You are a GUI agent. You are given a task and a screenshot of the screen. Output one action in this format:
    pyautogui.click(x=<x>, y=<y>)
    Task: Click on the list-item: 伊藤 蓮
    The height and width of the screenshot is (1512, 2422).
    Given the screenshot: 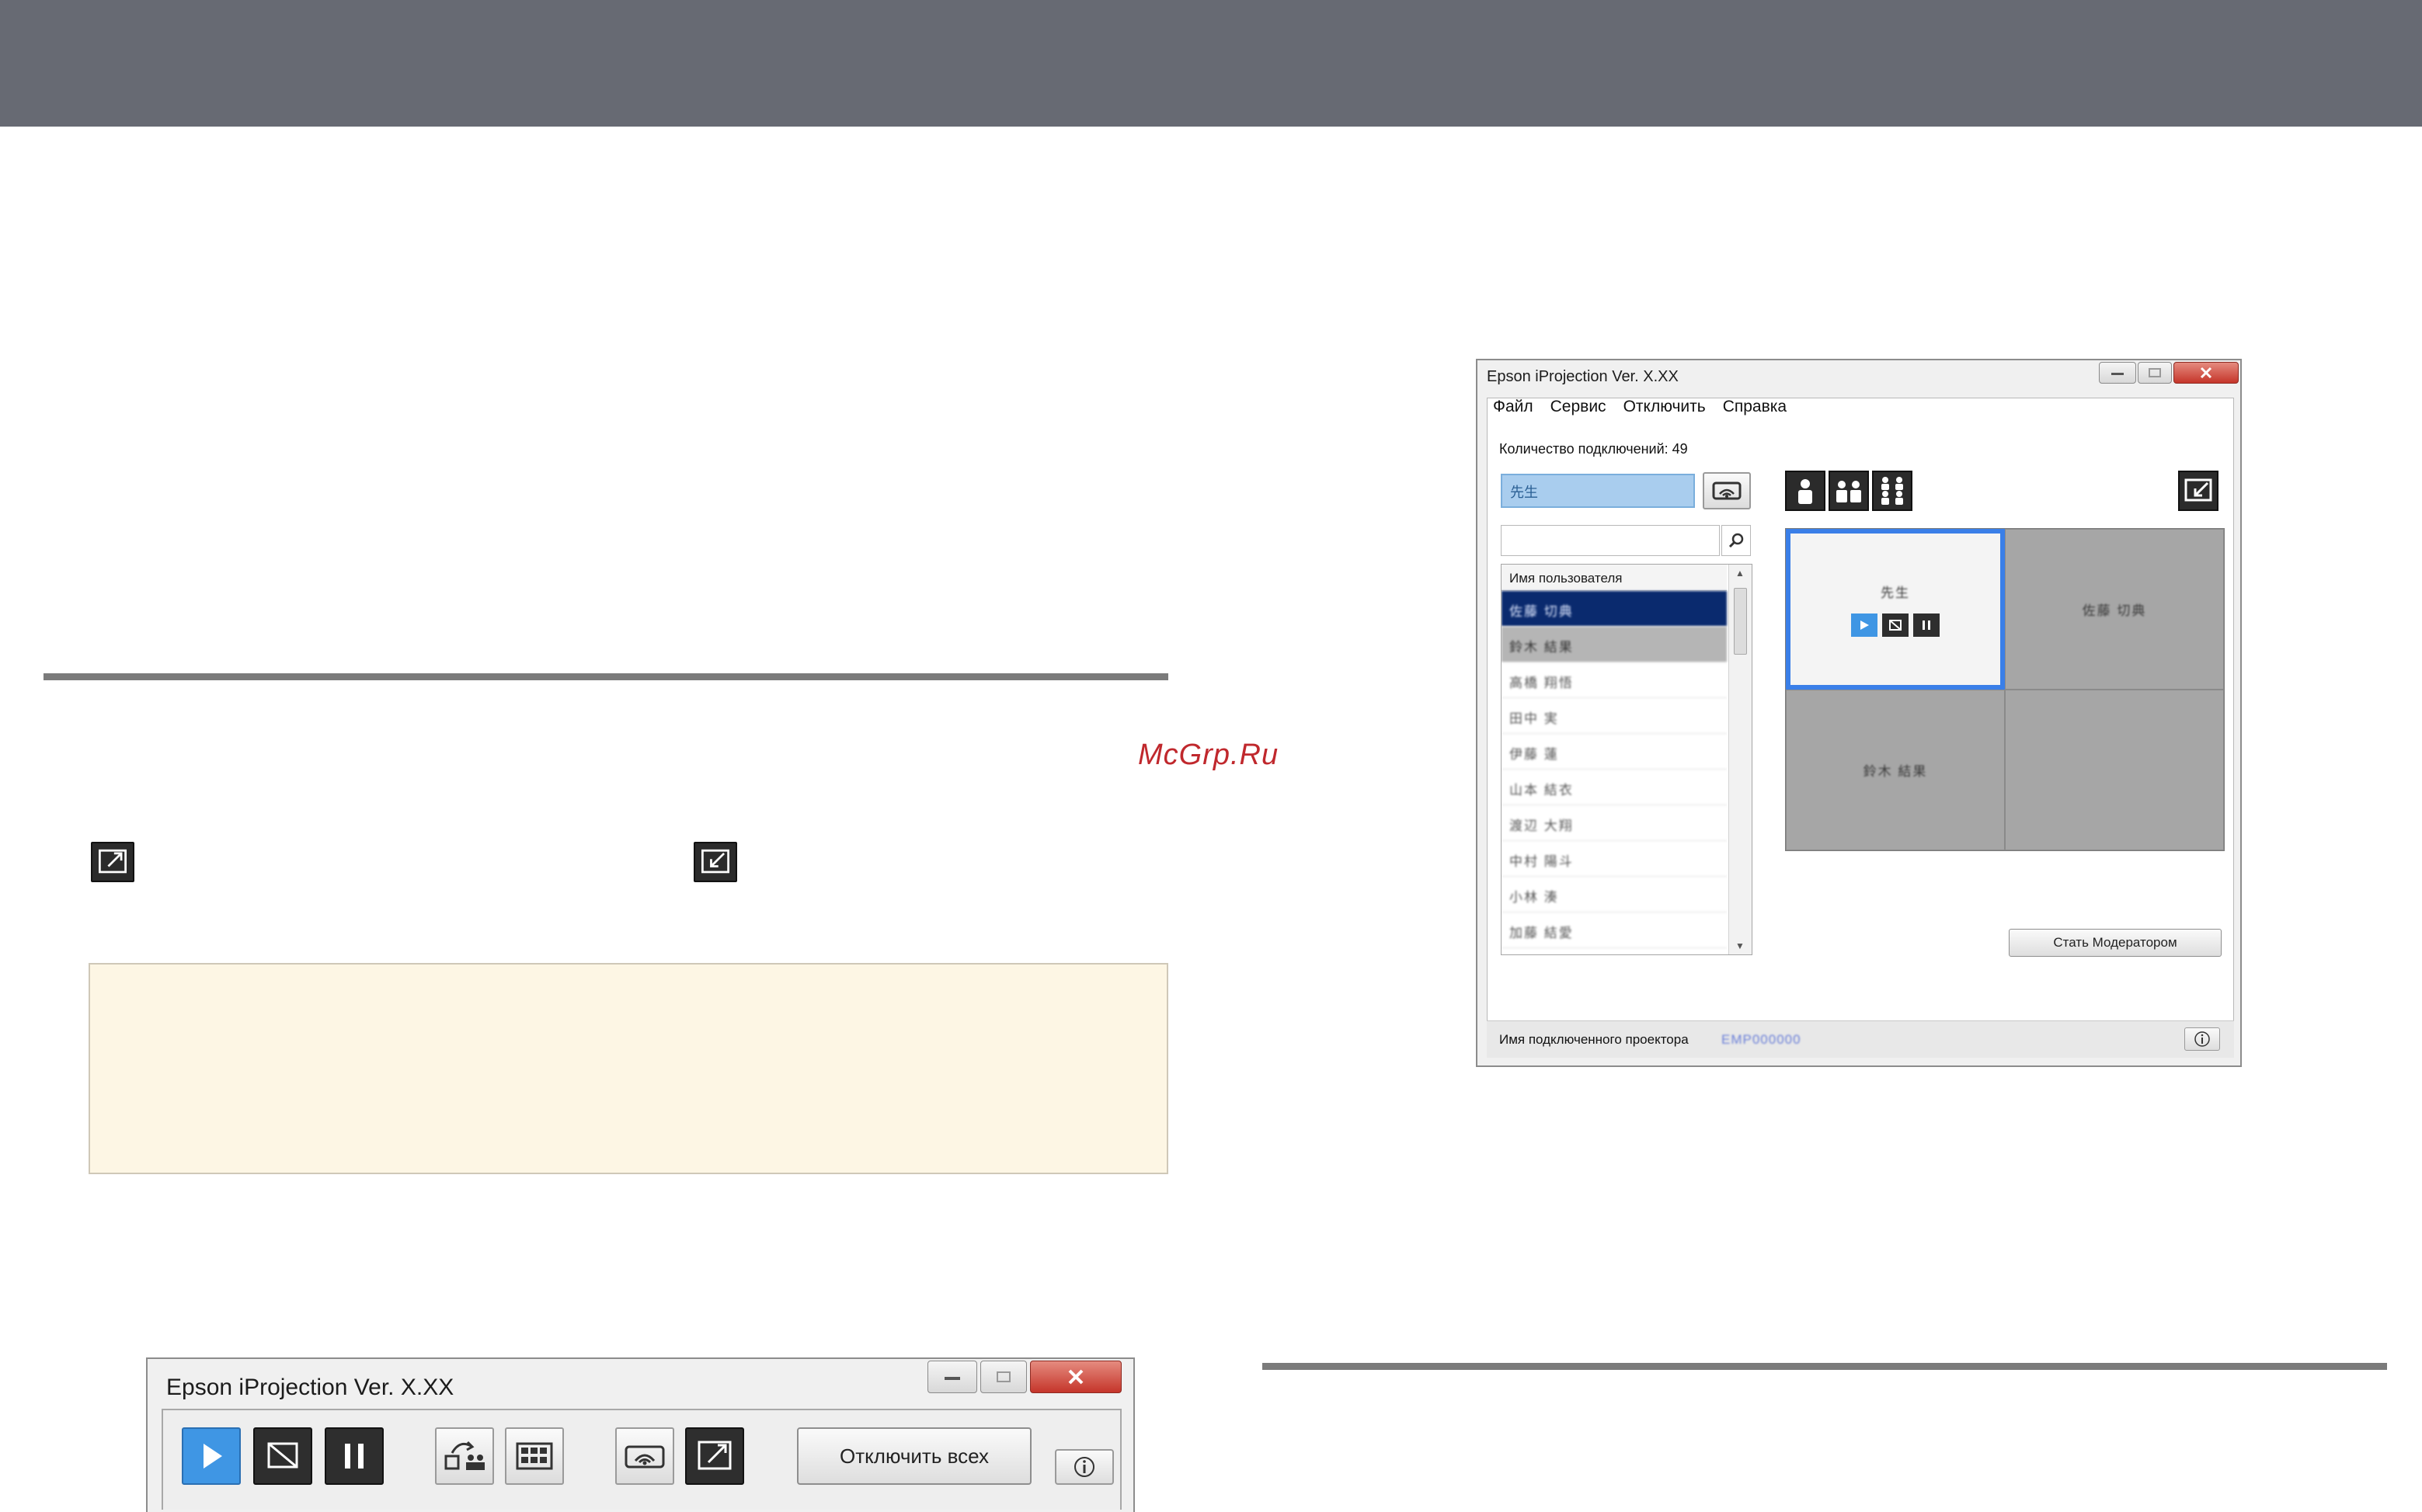 What is the action you would take?
    pyautogui.click(x=1614, y=752)
    